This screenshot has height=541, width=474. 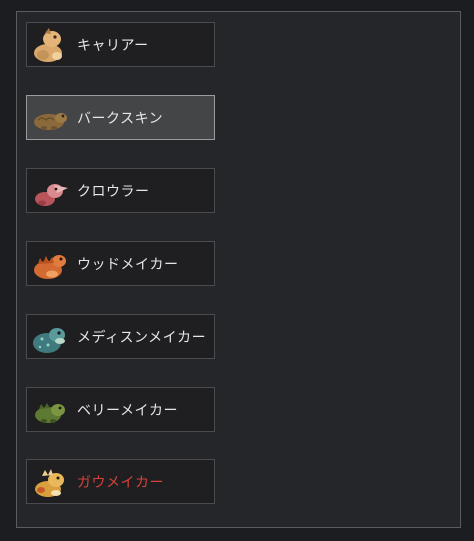 I want to click on list-item-crawler: クロウラー, so click(x=120, y=190).